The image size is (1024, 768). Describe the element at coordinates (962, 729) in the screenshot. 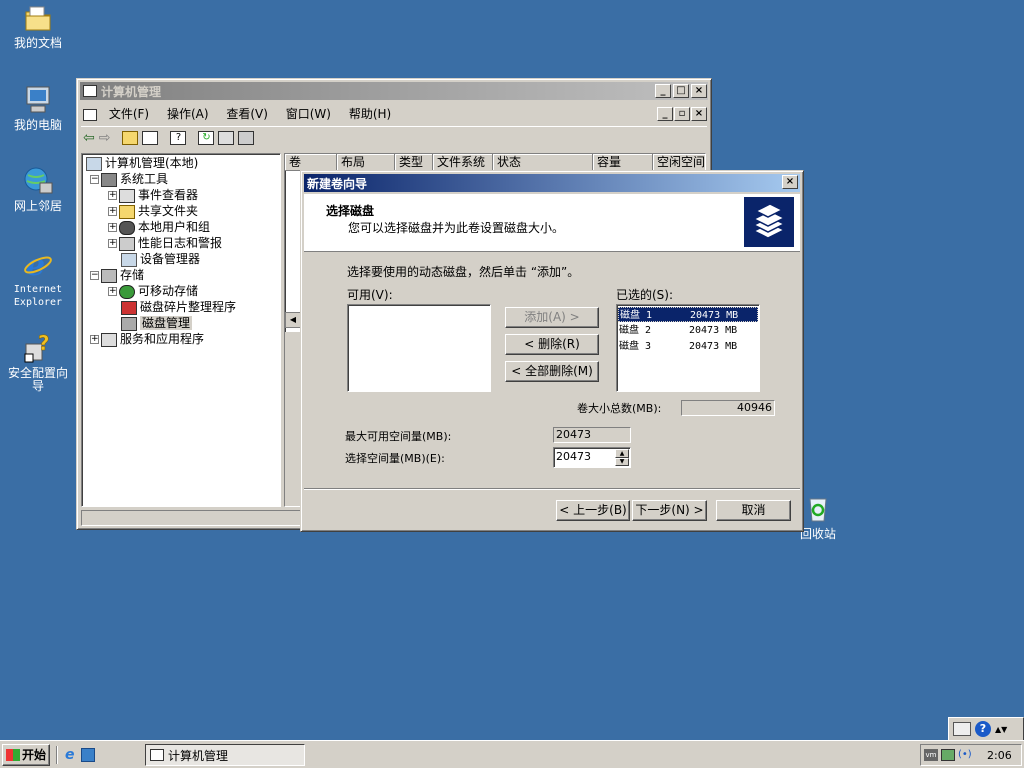

I see `keyboard-icon` at that location.